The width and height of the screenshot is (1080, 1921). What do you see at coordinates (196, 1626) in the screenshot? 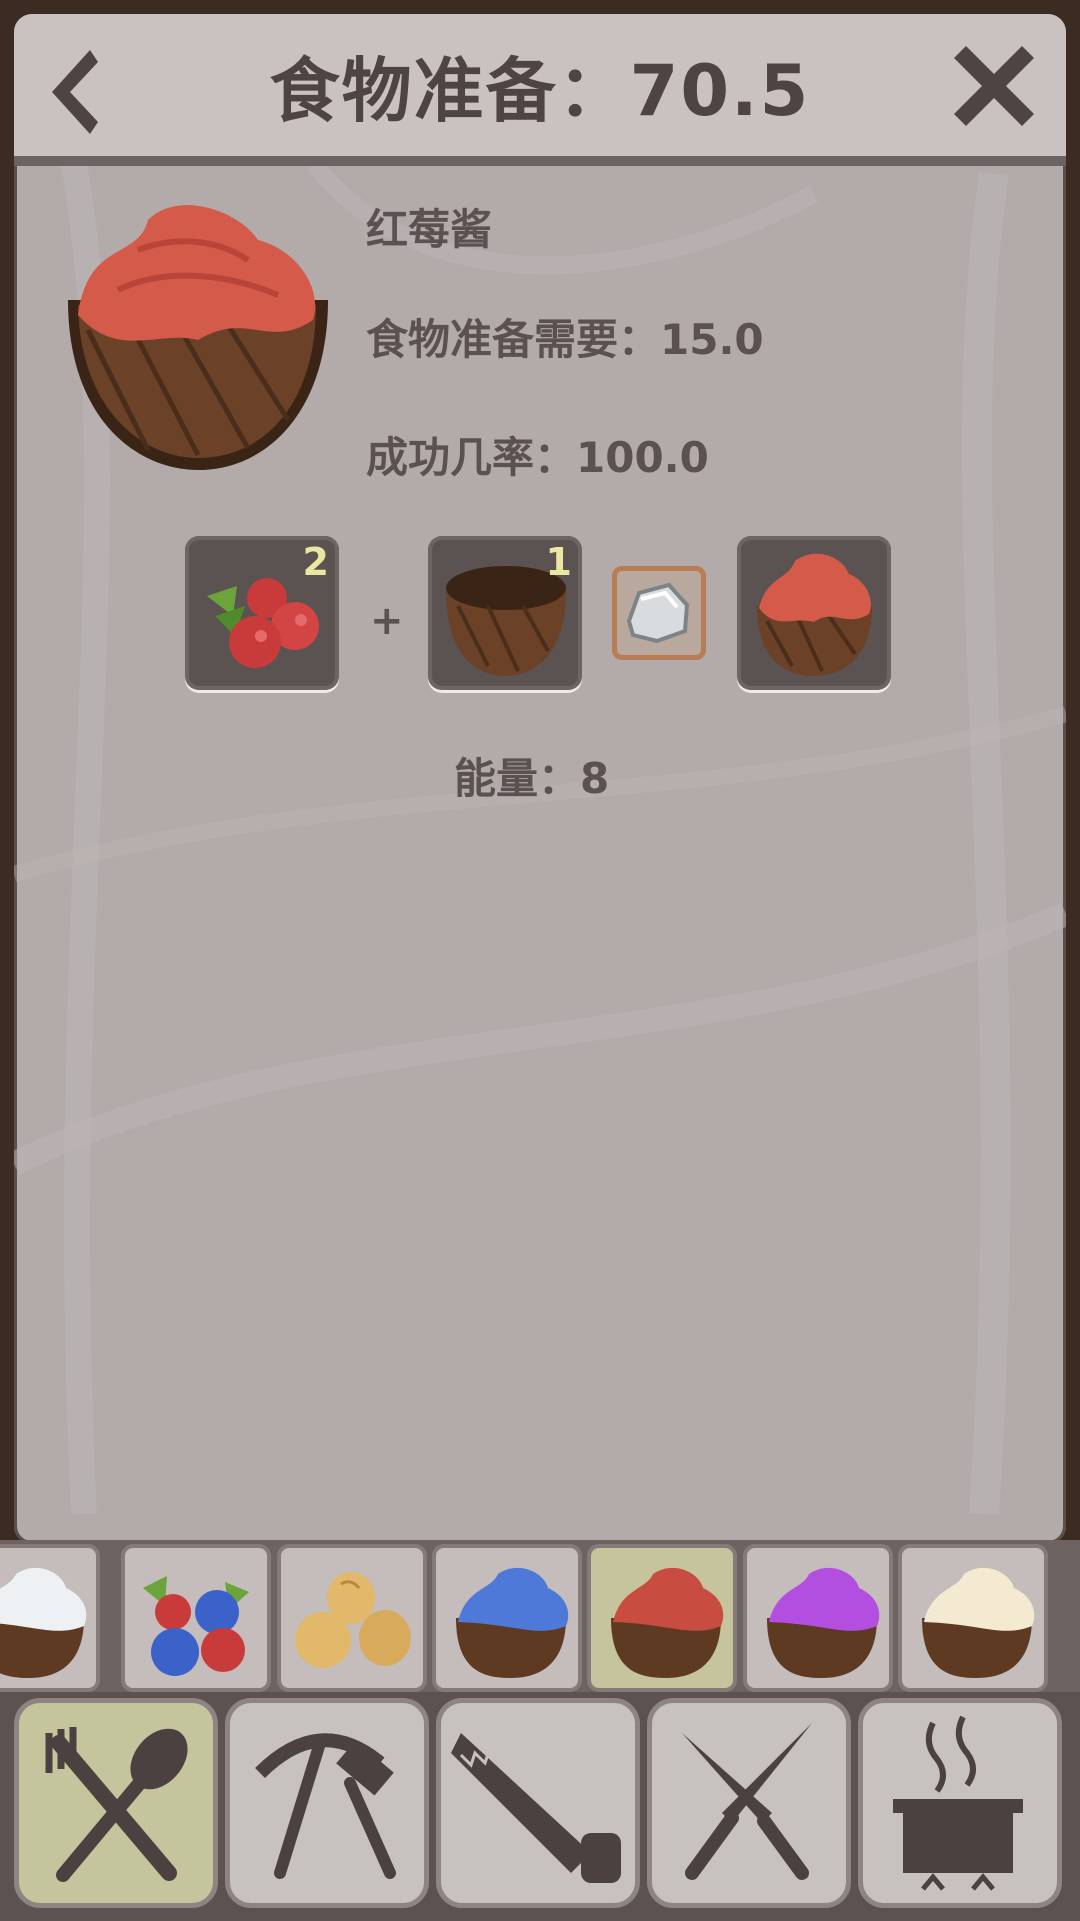
I see `mixed-berries-icon` at bounding box center [196, 1626].